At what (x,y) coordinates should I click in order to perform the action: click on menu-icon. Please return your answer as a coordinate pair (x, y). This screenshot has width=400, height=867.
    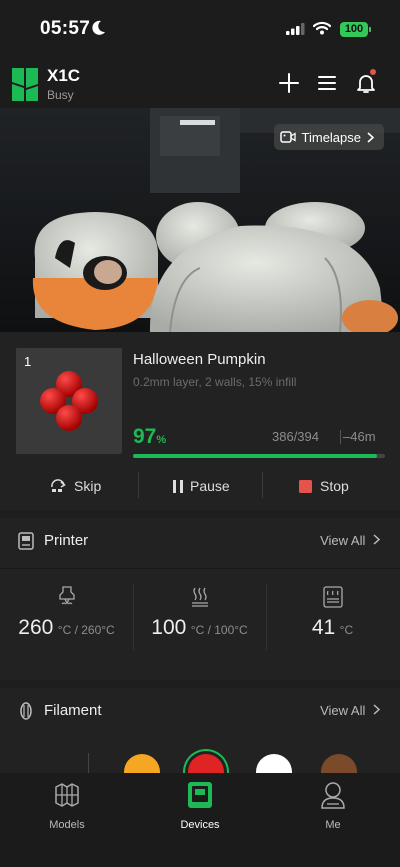
    Looking at the image, I should click on (327, 83).